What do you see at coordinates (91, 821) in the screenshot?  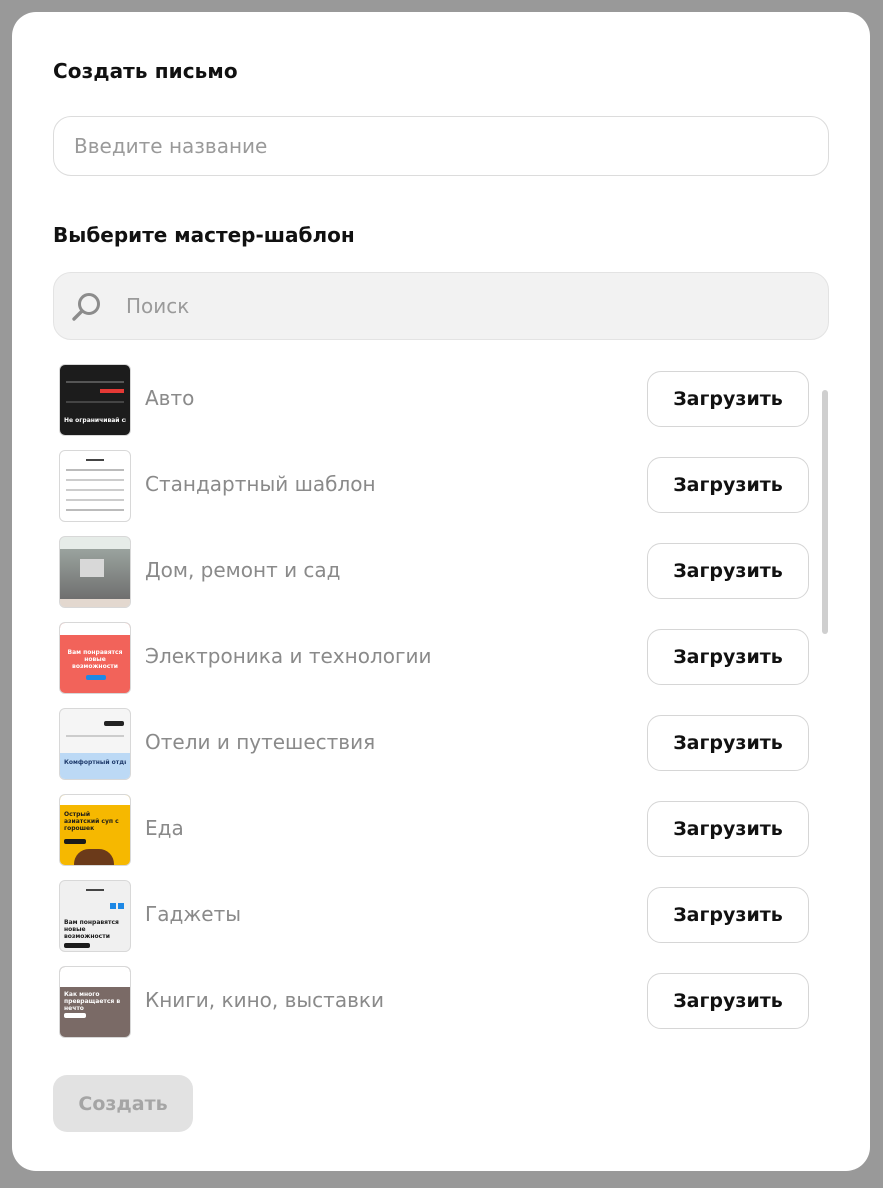 I see `thumbnail-caption: Острый азиатский суп с горошек` at bounding box center [91, 821].